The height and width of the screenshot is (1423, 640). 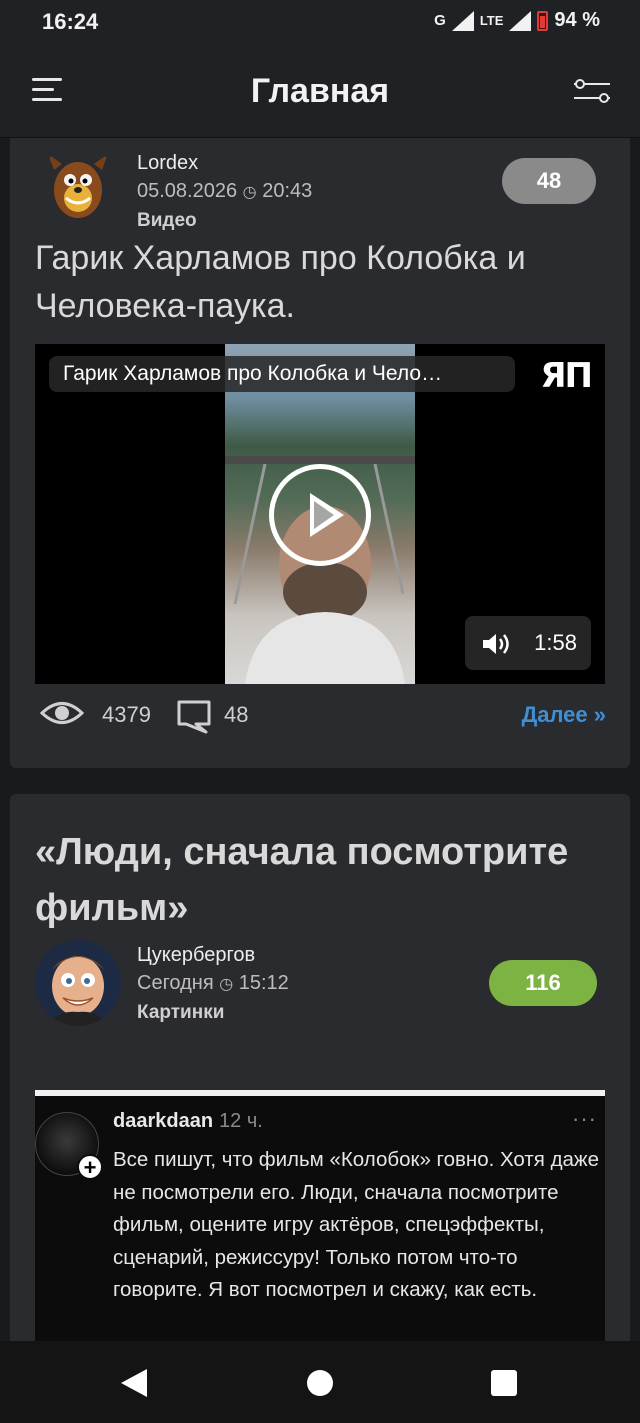 I want to click on read-more-link: Далее », so click(x=564, y=715).